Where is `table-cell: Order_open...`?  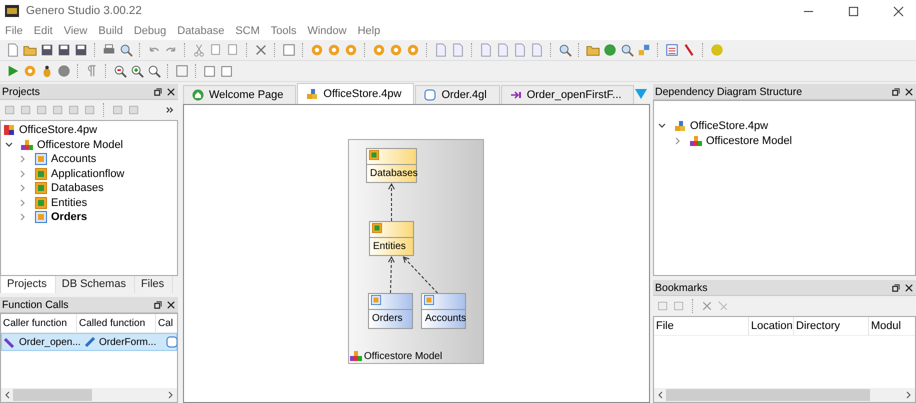
table-cell: Order_open... is located at coordinates (50, 342).